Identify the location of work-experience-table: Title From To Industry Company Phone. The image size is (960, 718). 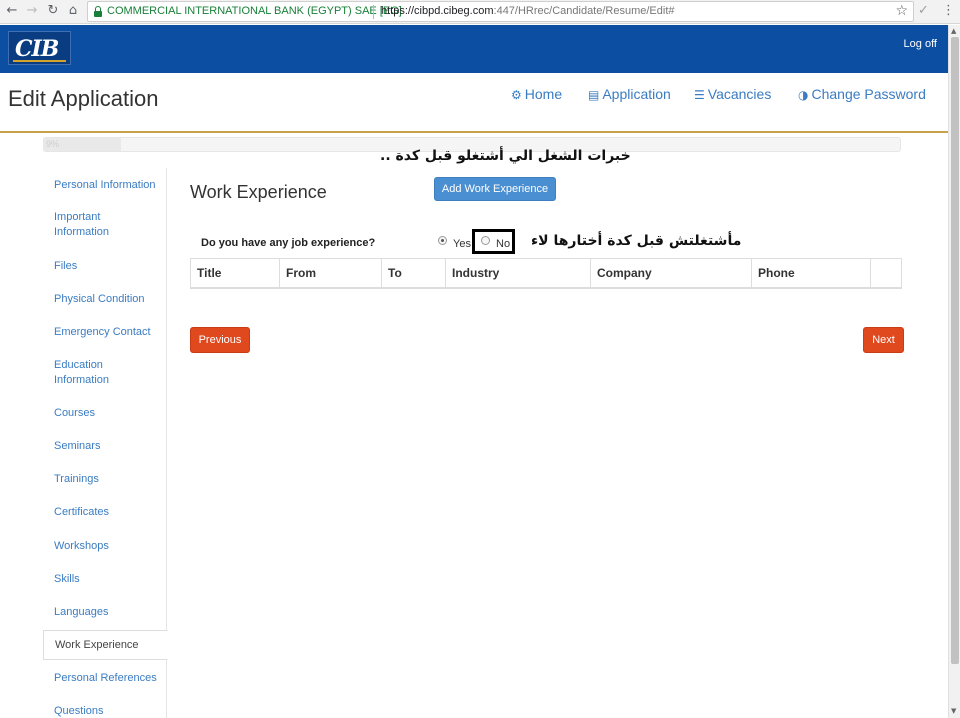
(546, 273).